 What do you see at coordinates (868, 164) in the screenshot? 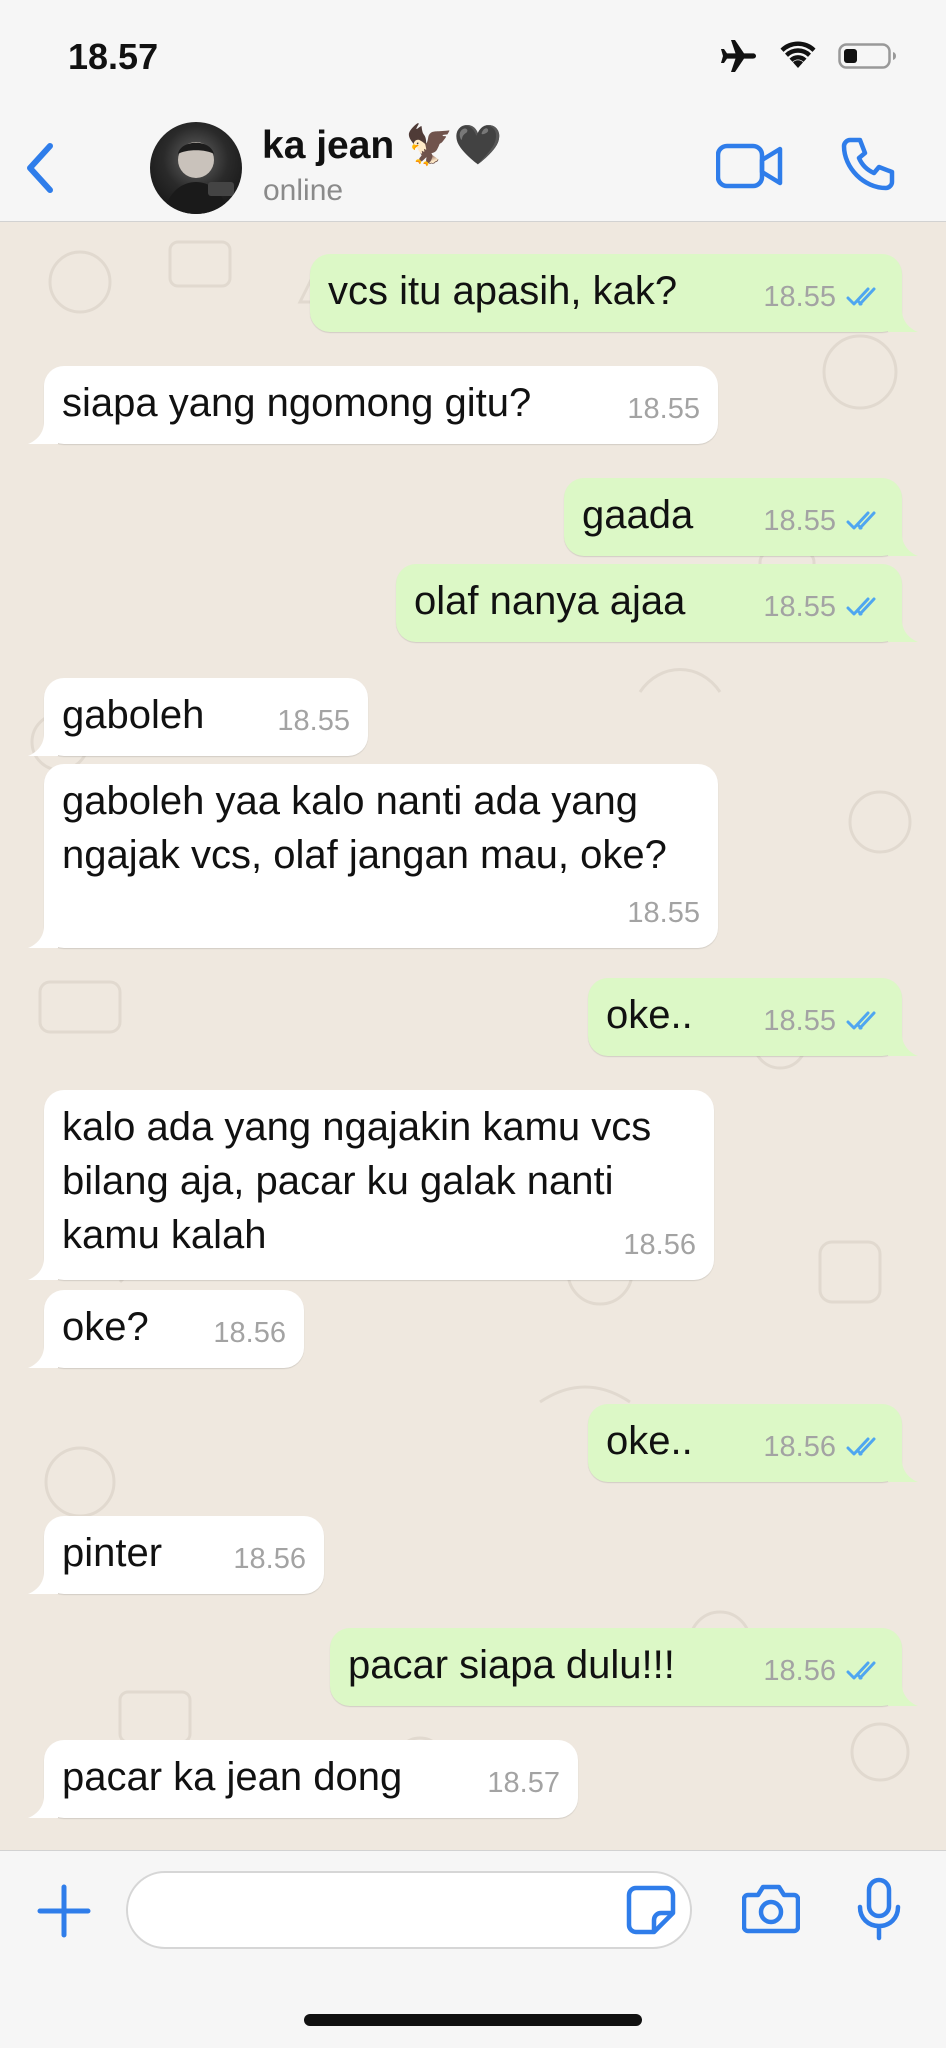
I see `phone-icon` at bounding box center [868, 164].